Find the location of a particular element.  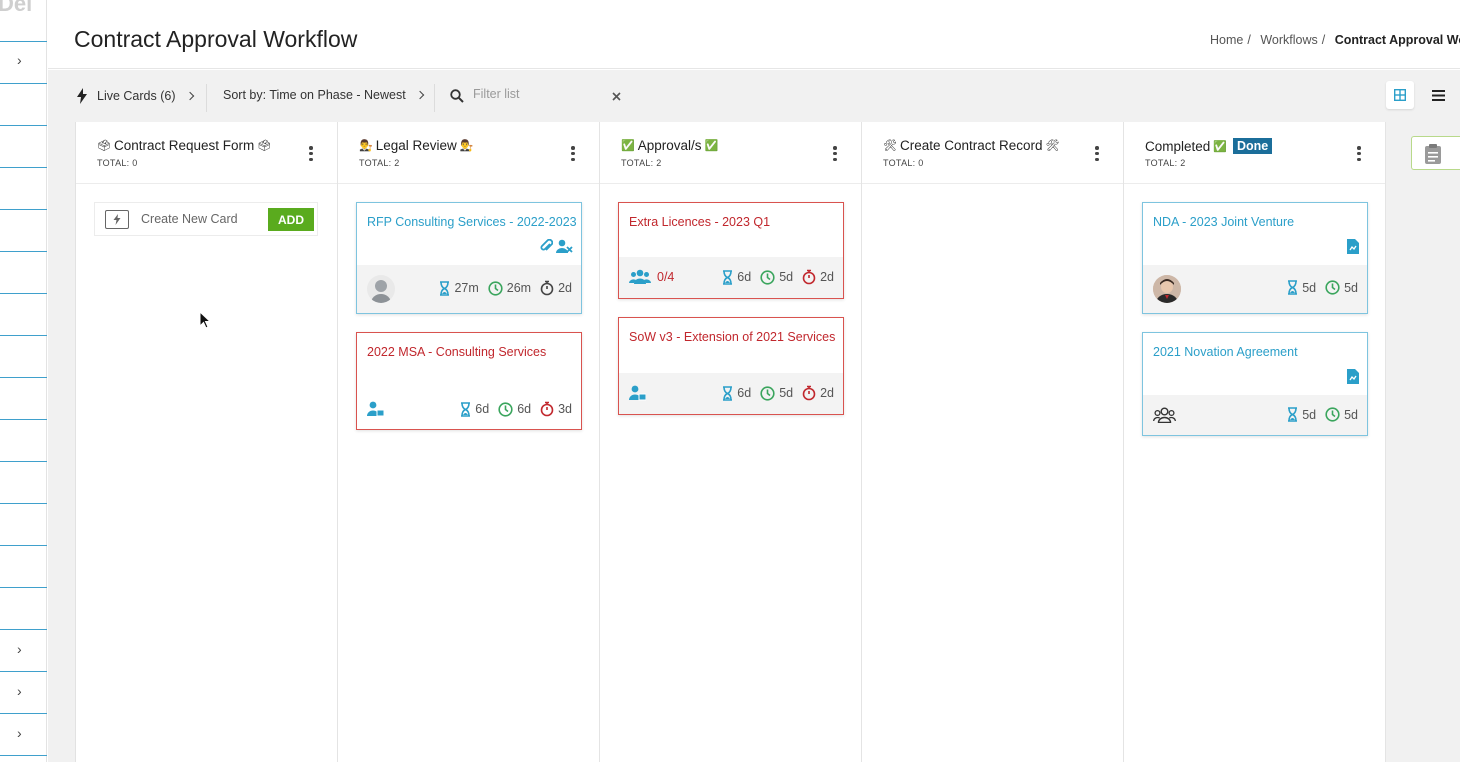

search-icon is located at coordinates (457, 96).